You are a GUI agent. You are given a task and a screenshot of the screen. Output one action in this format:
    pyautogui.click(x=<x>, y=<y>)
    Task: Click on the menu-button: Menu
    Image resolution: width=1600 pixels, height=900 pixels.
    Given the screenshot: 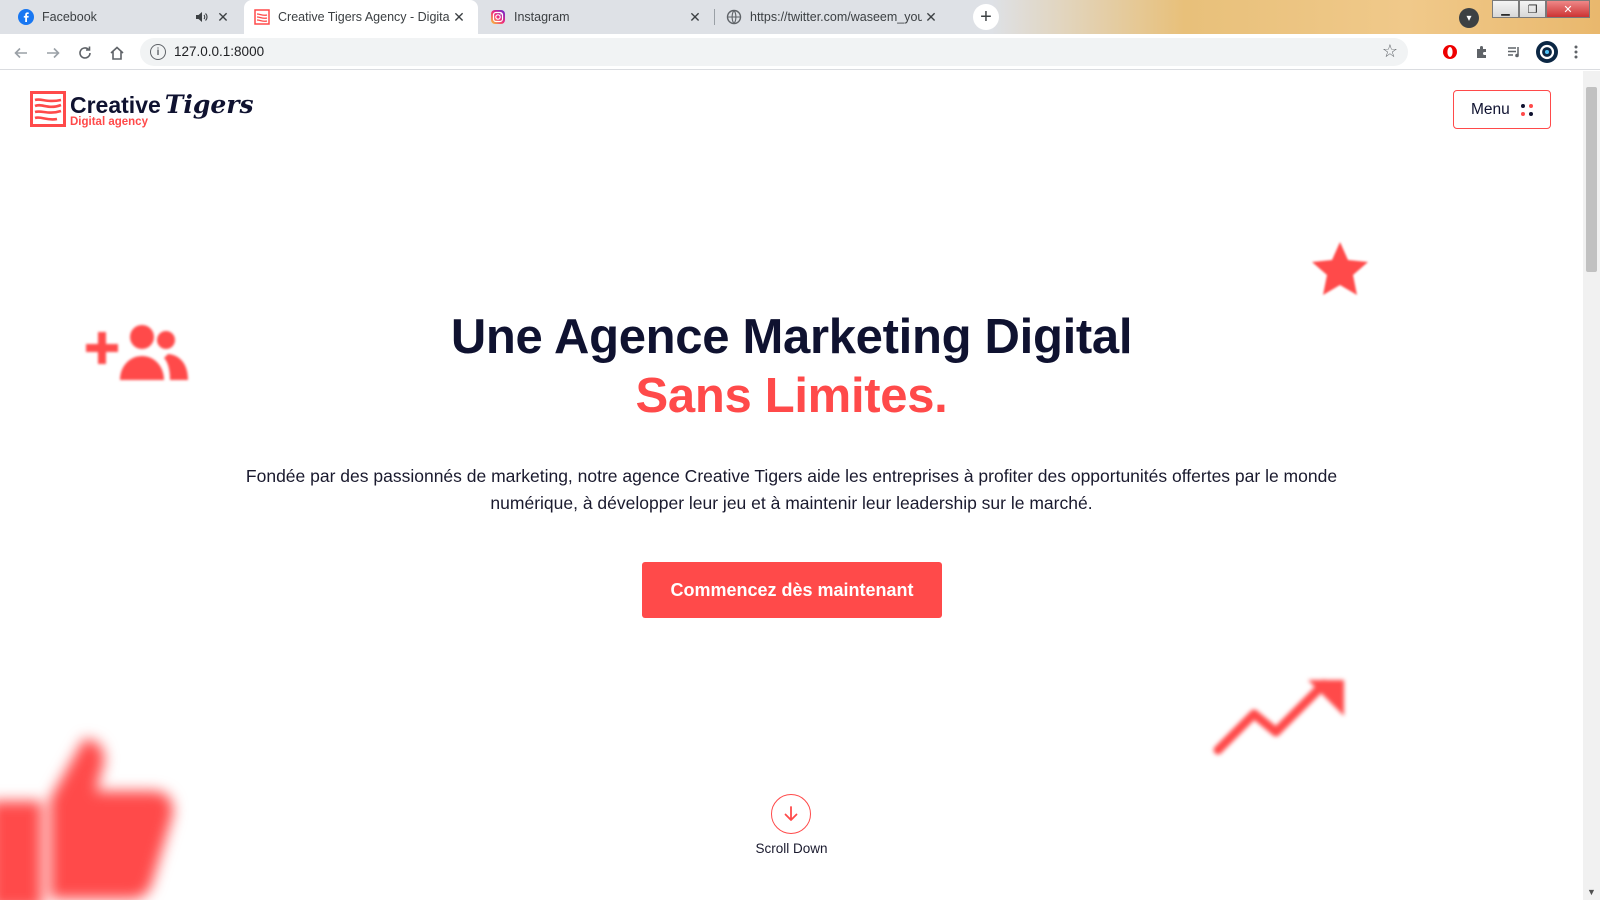 What is the action you would take?
    pyautogui.click(x=1502, y=109)
    